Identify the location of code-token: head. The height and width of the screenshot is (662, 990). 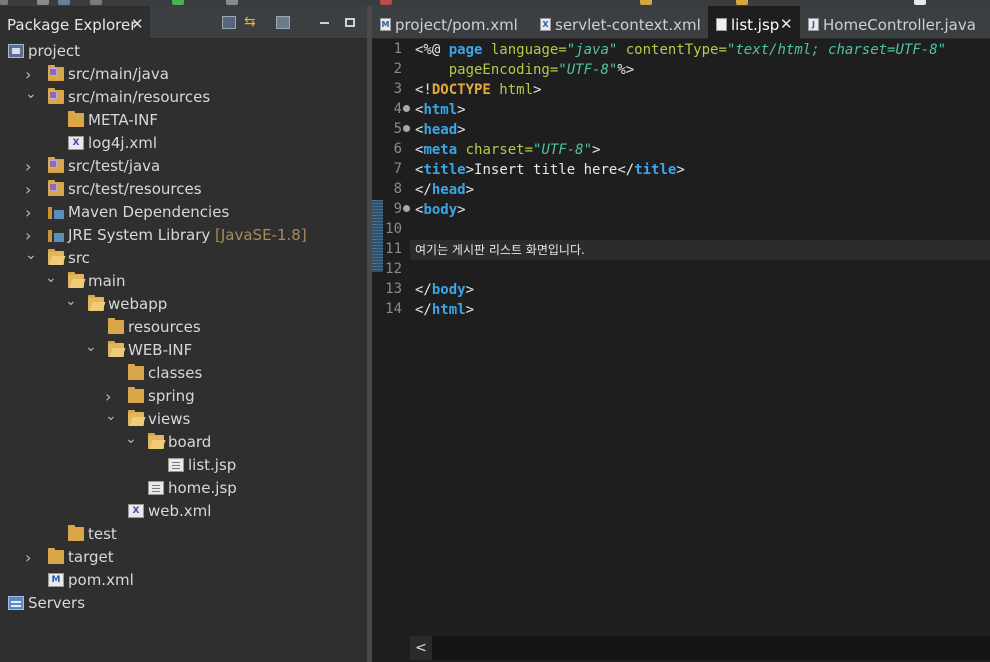
(440, 130).